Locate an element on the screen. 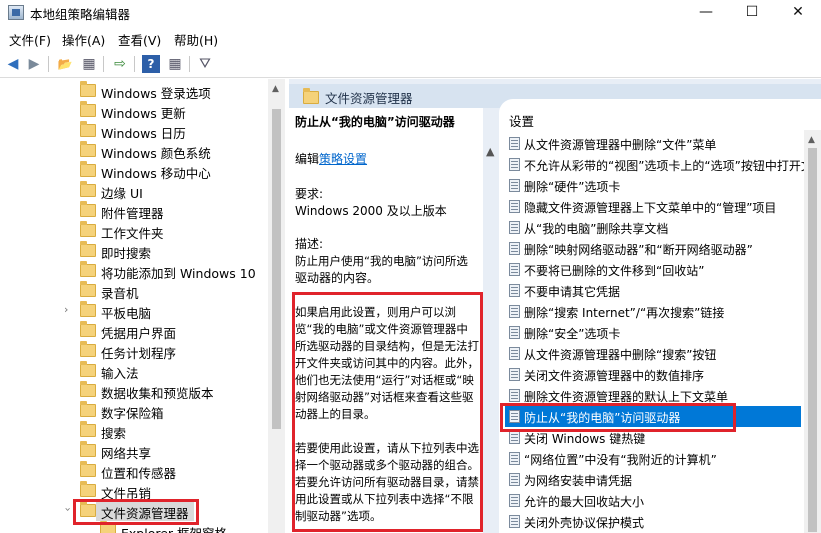 The height and width of the screenshot is (533, 821). menu-action: 操作(A) is located at coordinates (83, 39).